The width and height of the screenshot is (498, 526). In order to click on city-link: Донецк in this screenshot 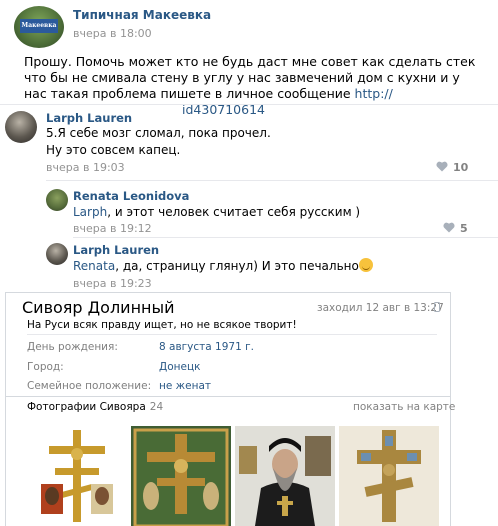, I will do `click(179, 367)`.